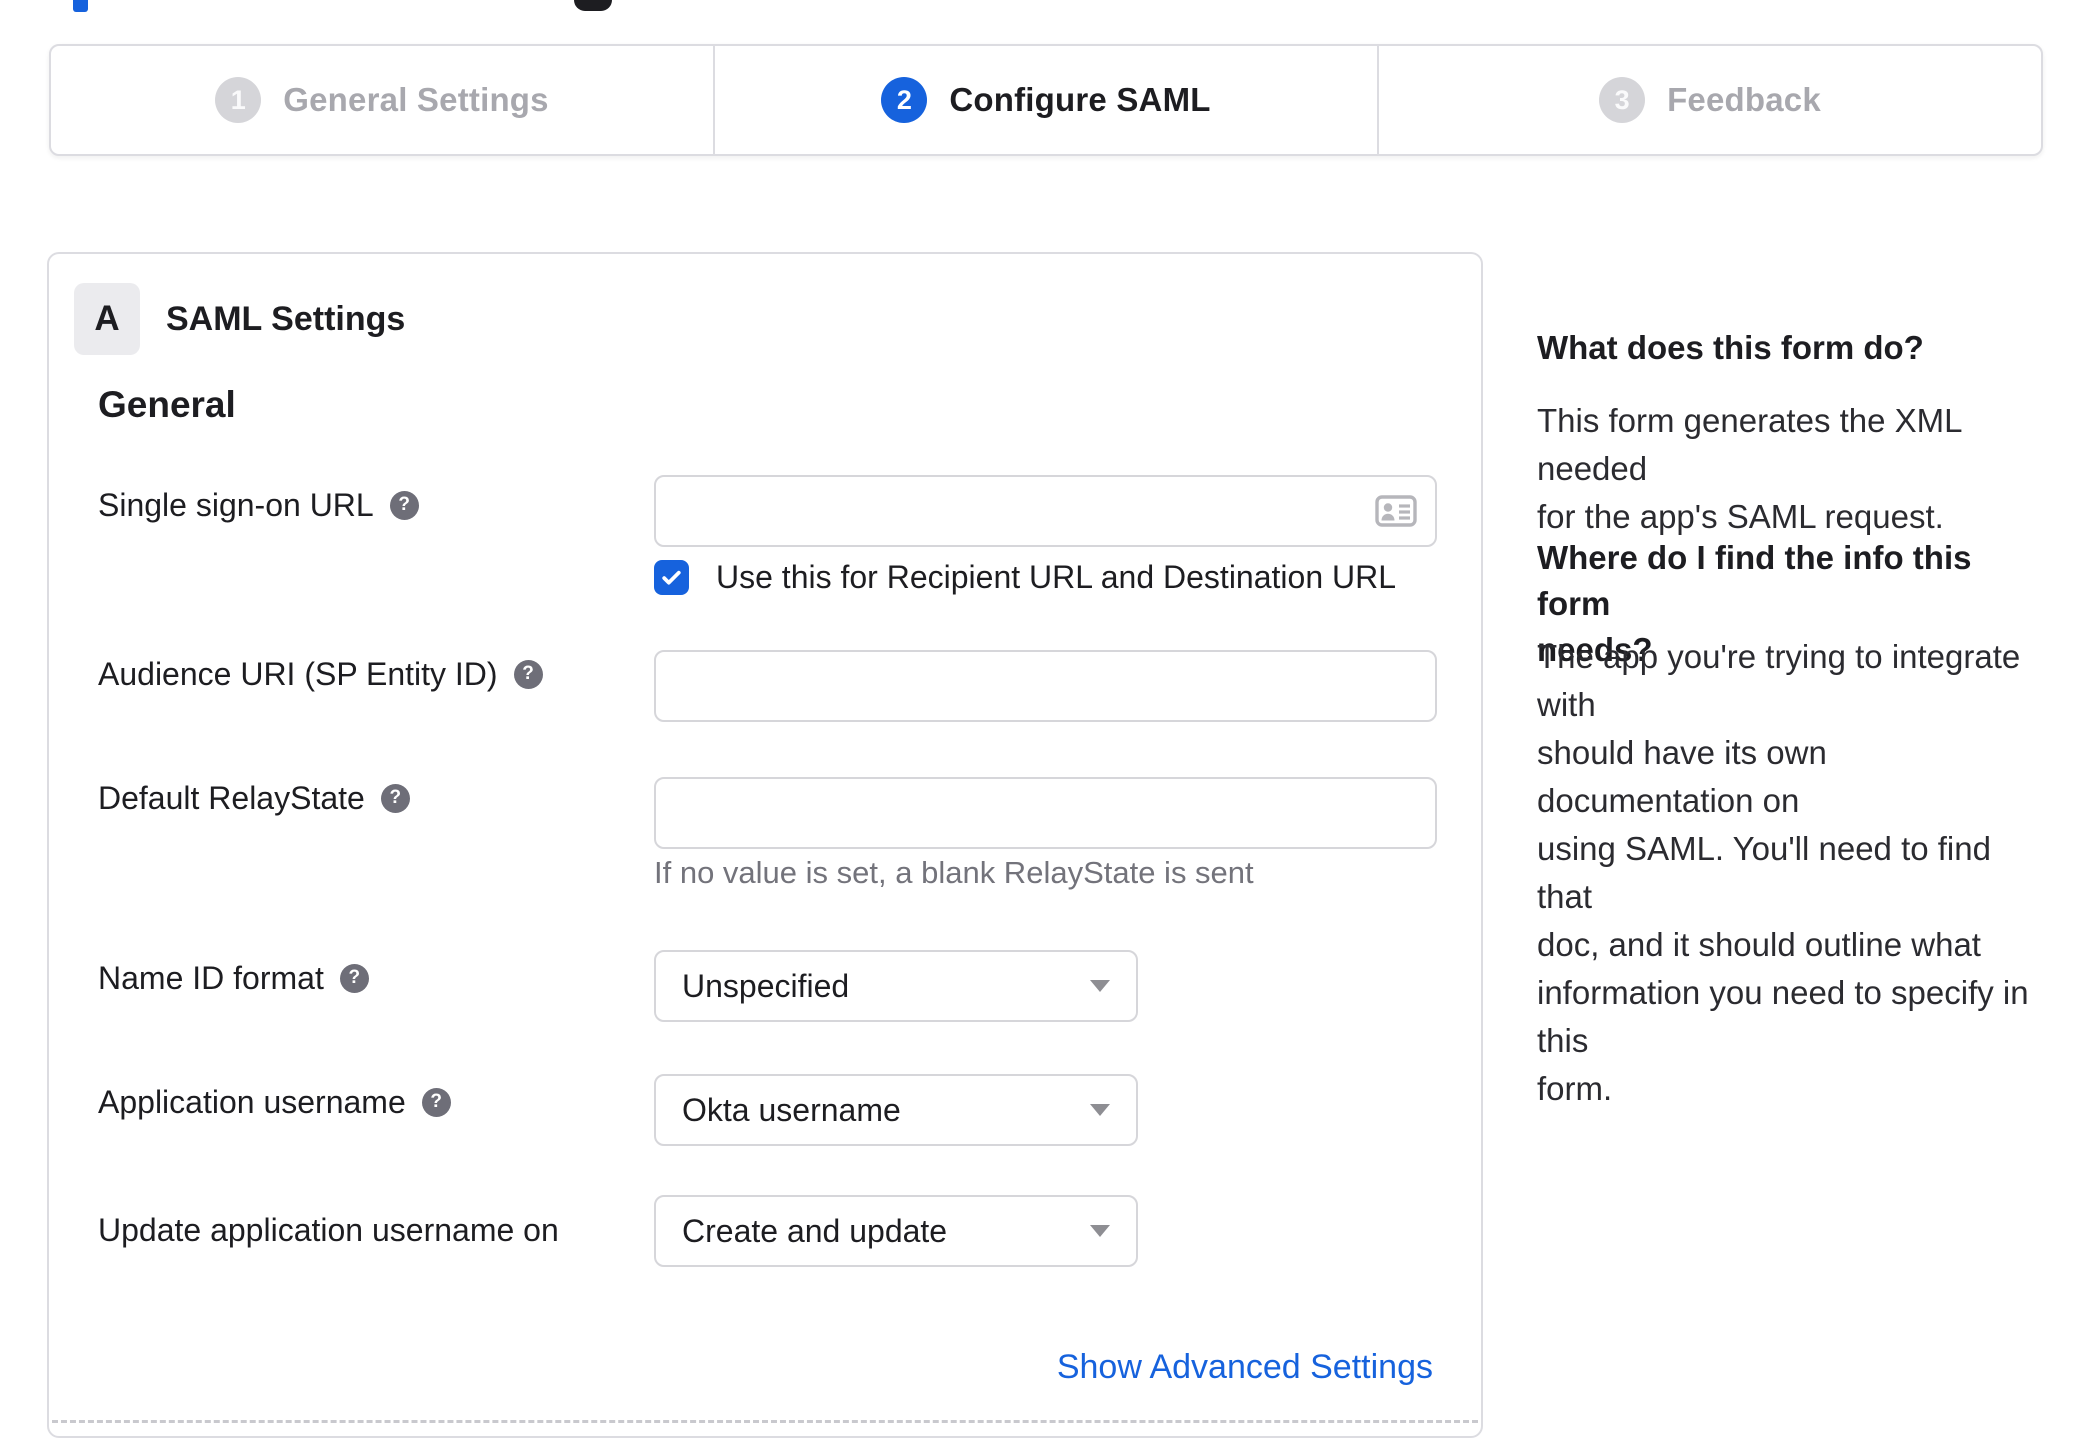  Describe the element at coordinates (416, 99) in the screenshot. I see `step-label: General Settings` at that location.